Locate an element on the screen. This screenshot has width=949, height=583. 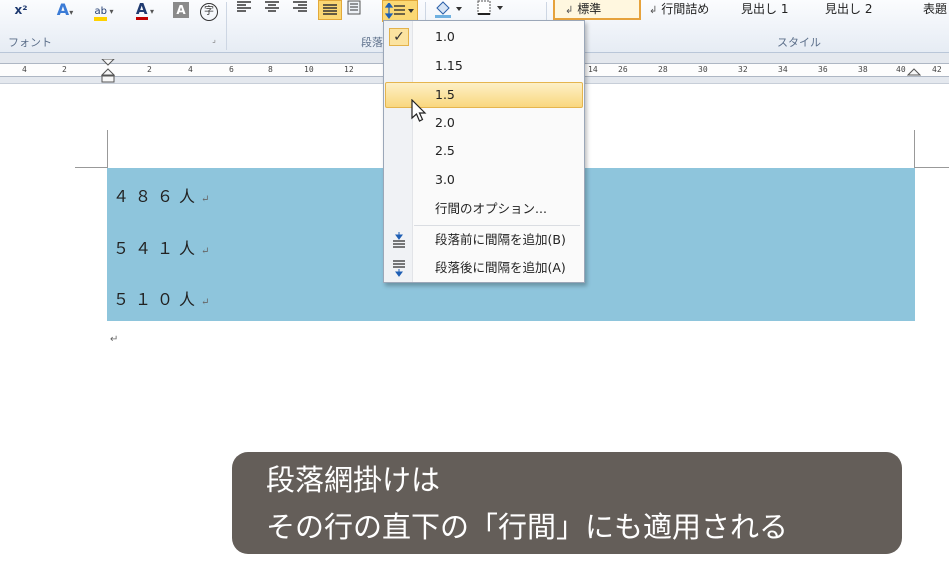
ruler-tick: 12 is located at coordinates (349, 69).